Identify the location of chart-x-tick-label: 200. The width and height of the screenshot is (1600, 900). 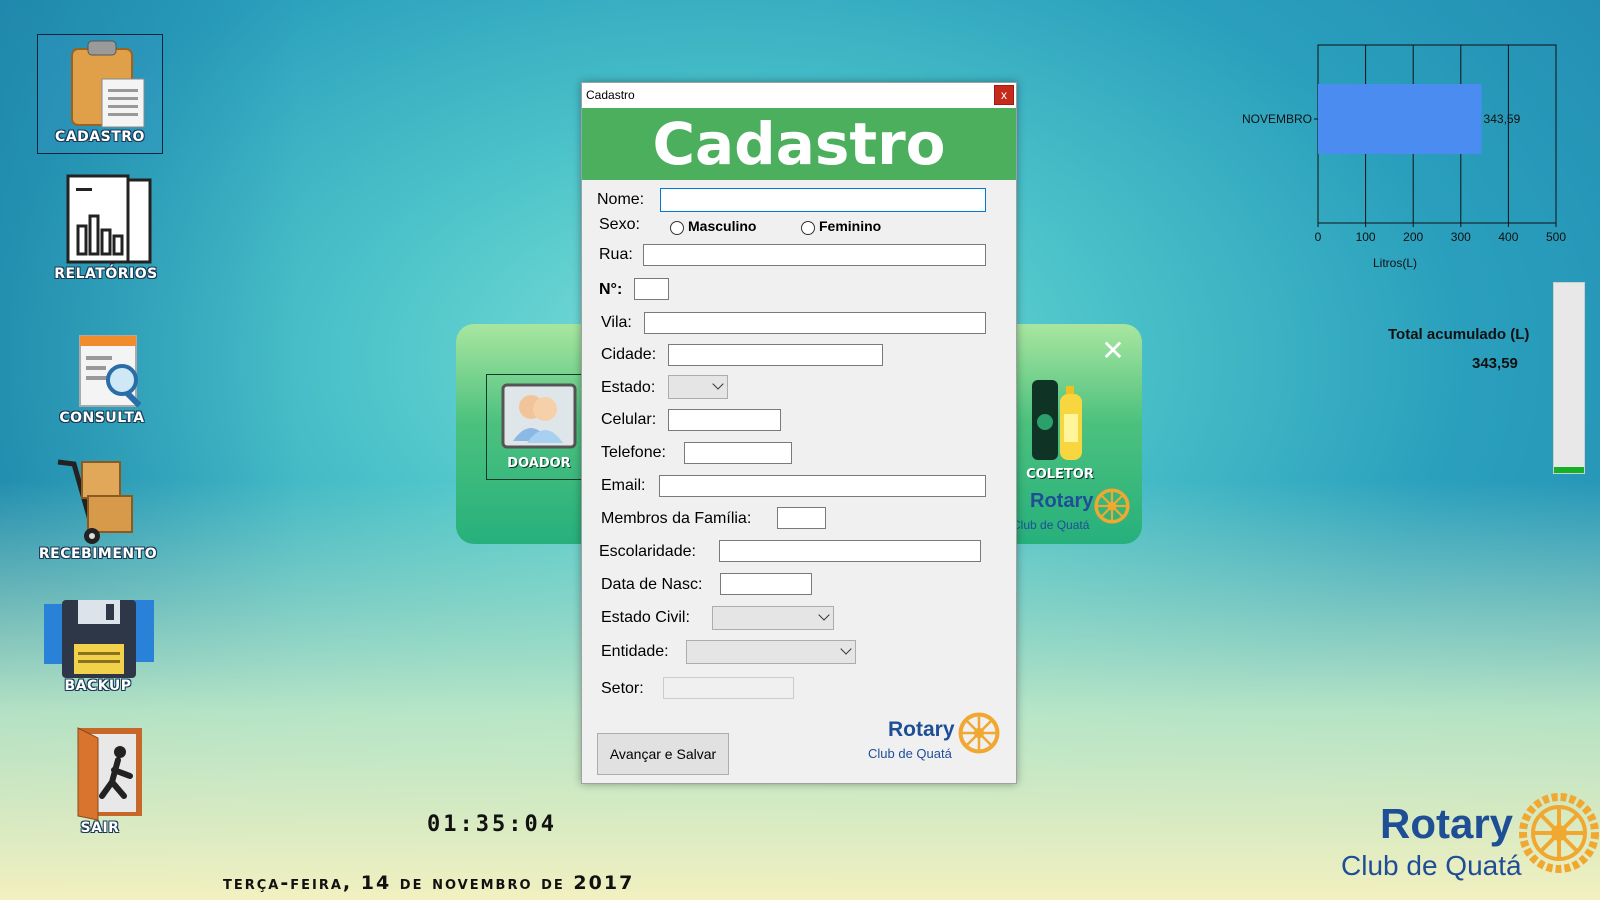
(1413, 237).